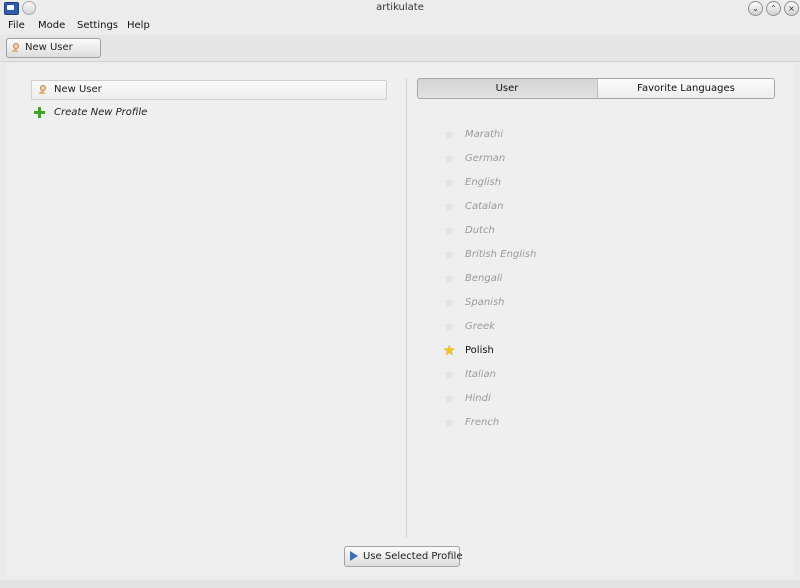 Image resolution: width=800 pixels, height=588 pixels. What do you see at coordinates (481, 374) in the screenshot?
I see `language-label: Italian` at bounding box center [481, 374].